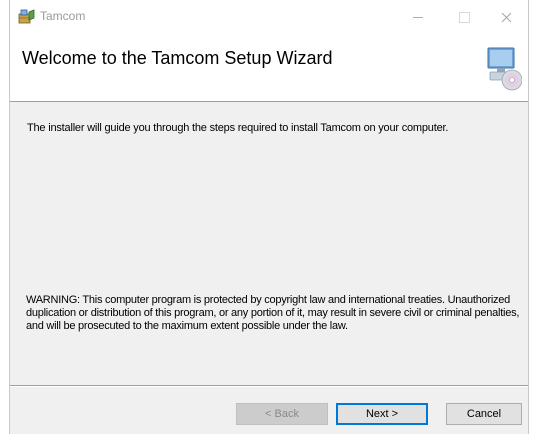  I want to click on close-icon, so click(506, 17).